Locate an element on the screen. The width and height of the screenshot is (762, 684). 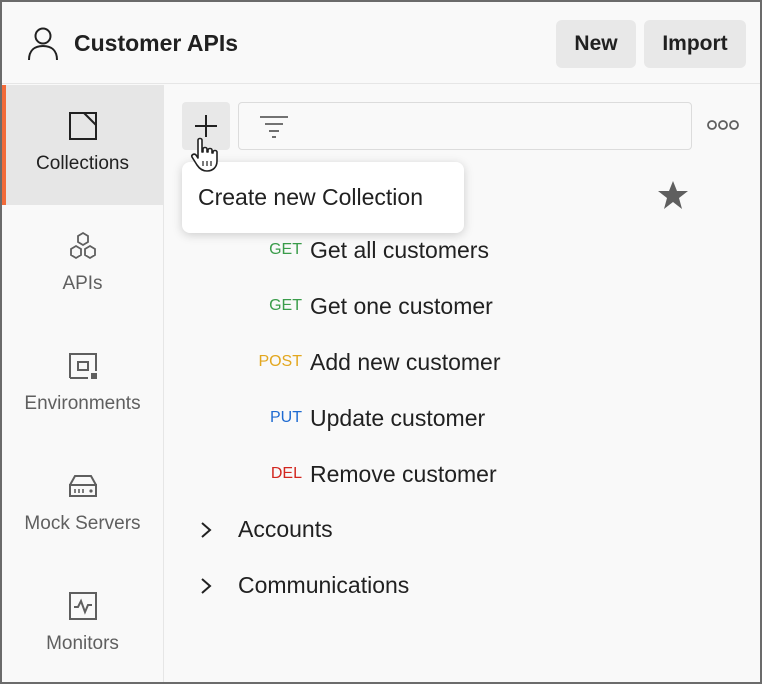
request-name: Update customer is located at coordinates (398, 417).